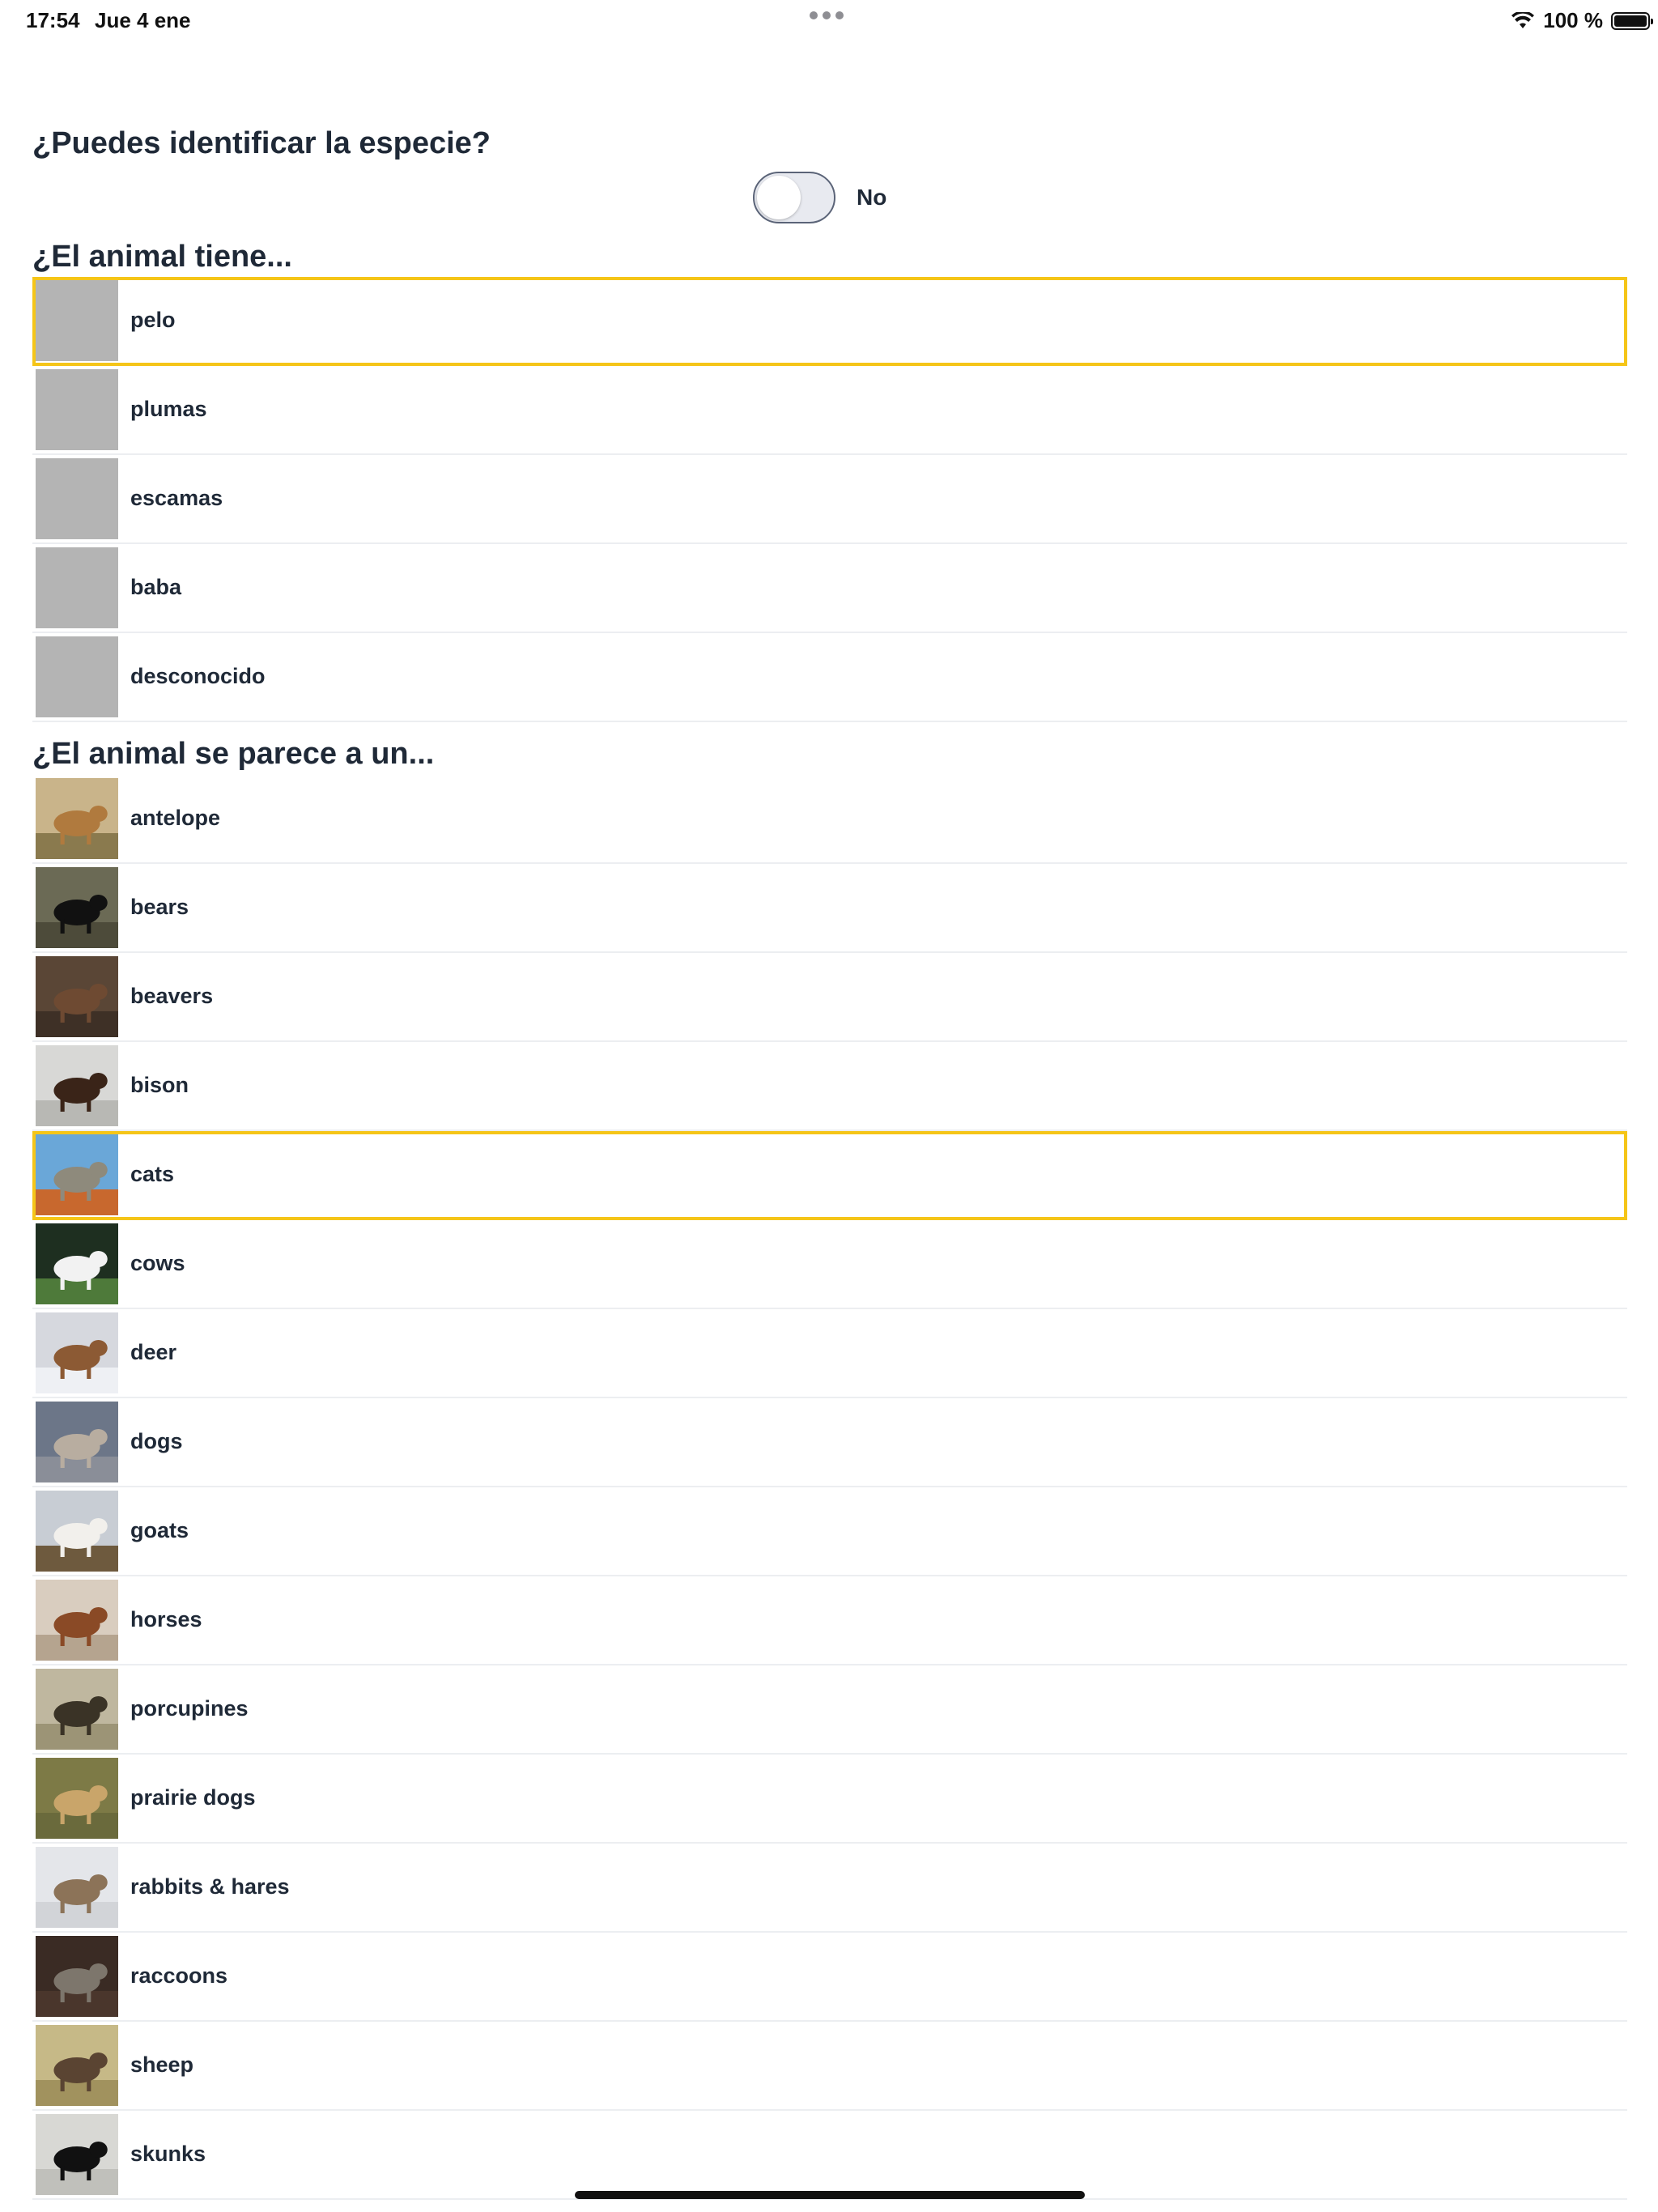 The image size is (1658, 2212). Describe the element at coordinates (829, 410) in the screenshot. I see `list-item: plumas` at that location.